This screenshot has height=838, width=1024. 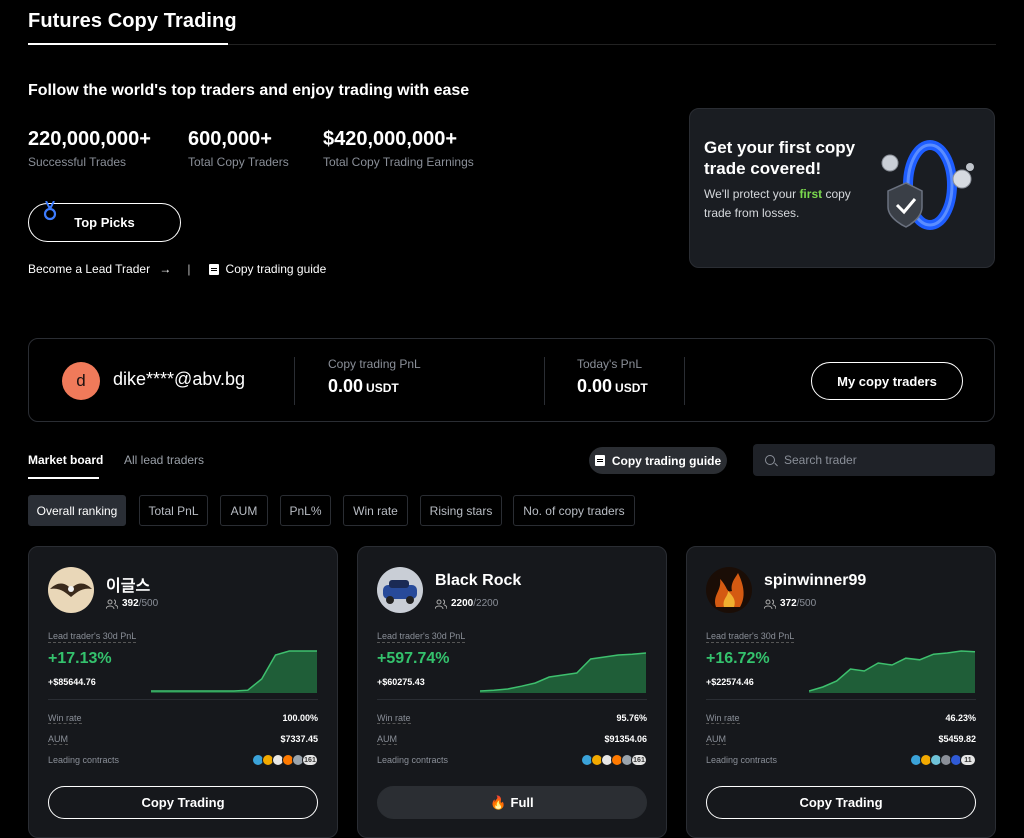 I want to click on search-box, so click(x=874, y=460).